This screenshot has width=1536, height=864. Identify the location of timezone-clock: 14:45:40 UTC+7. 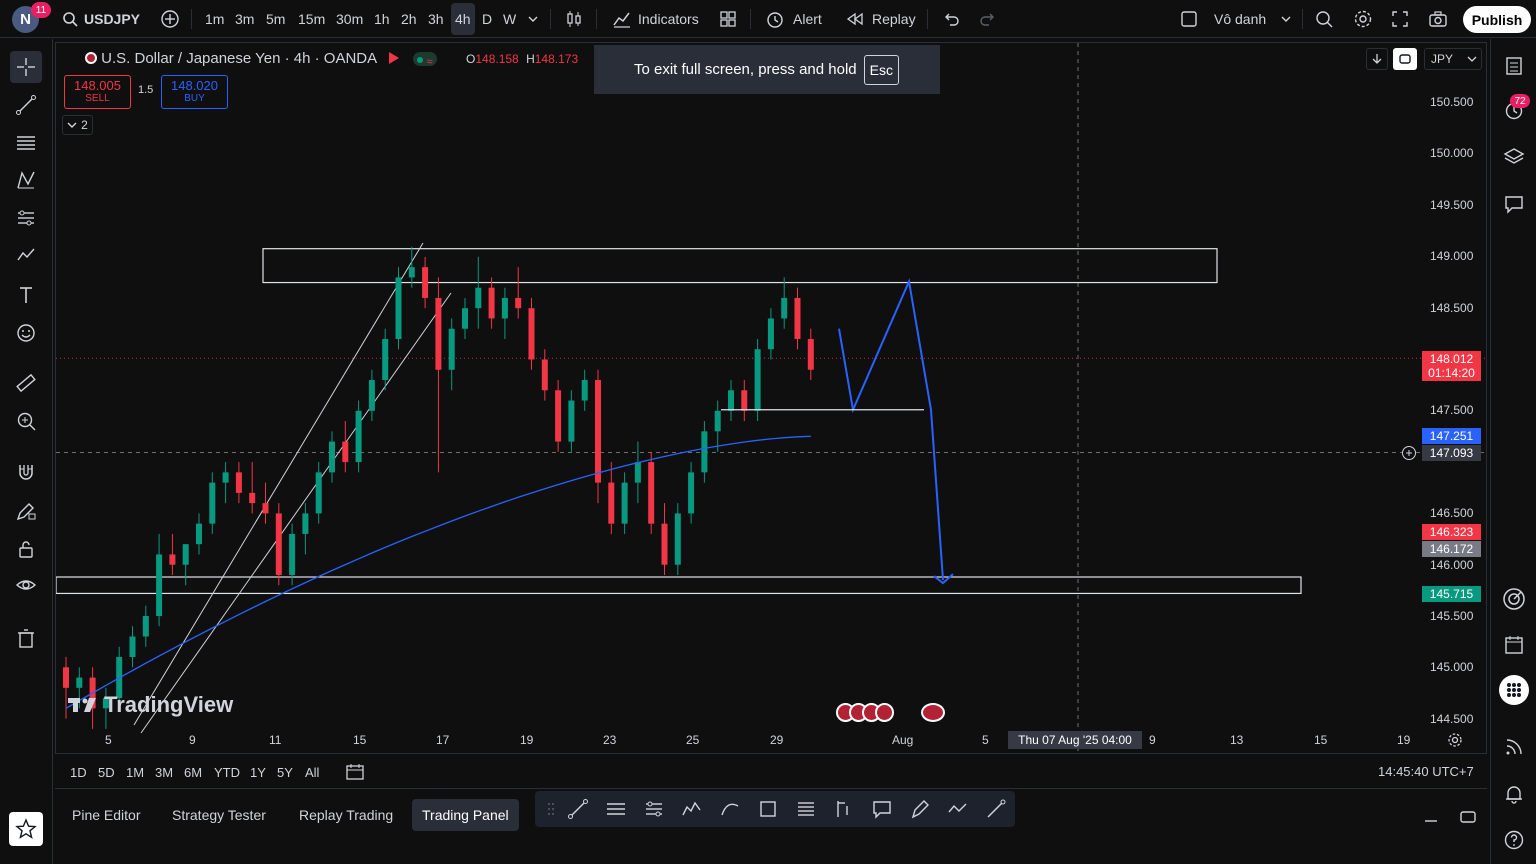
(1426, 771).